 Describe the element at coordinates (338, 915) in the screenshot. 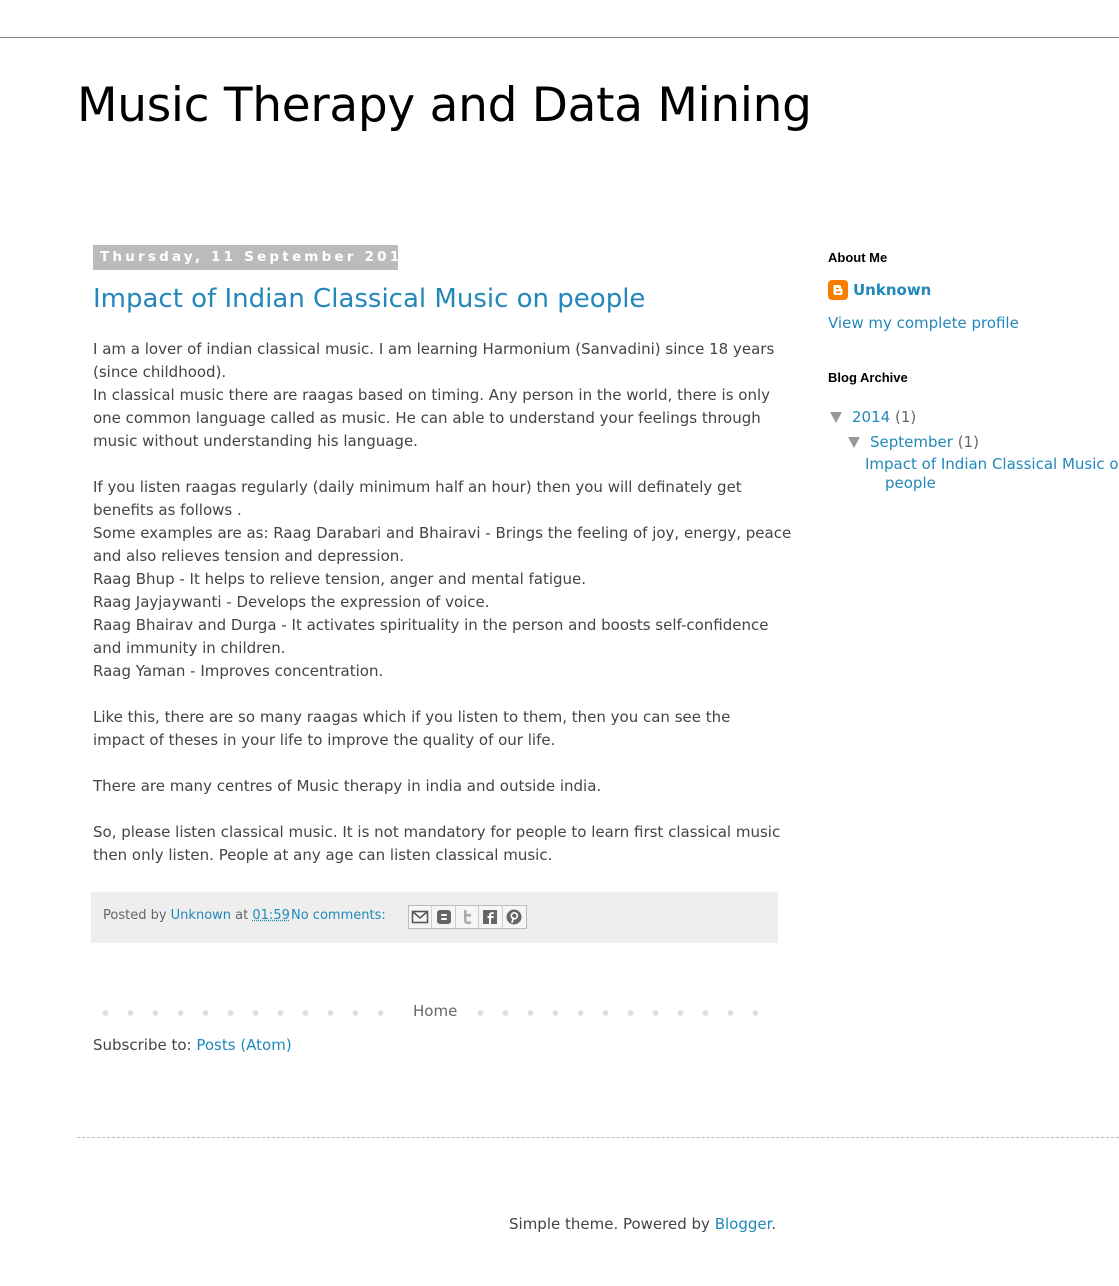

I see `comments-link: No comments:` at that location.